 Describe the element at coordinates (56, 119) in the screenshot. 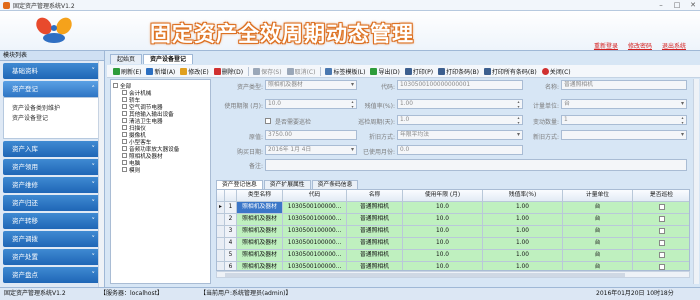

I see `submenu-asset-register: 资产设备登记` at that location.